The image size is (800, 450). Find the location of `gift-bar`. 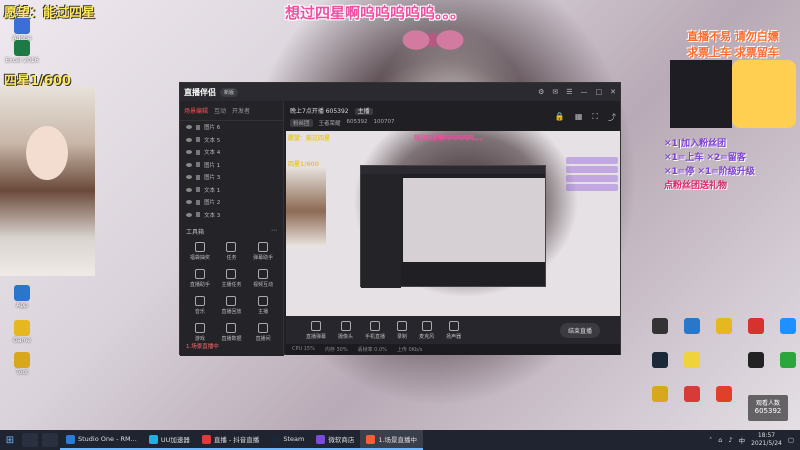

gift-bar is located at coordinates (592, 178).